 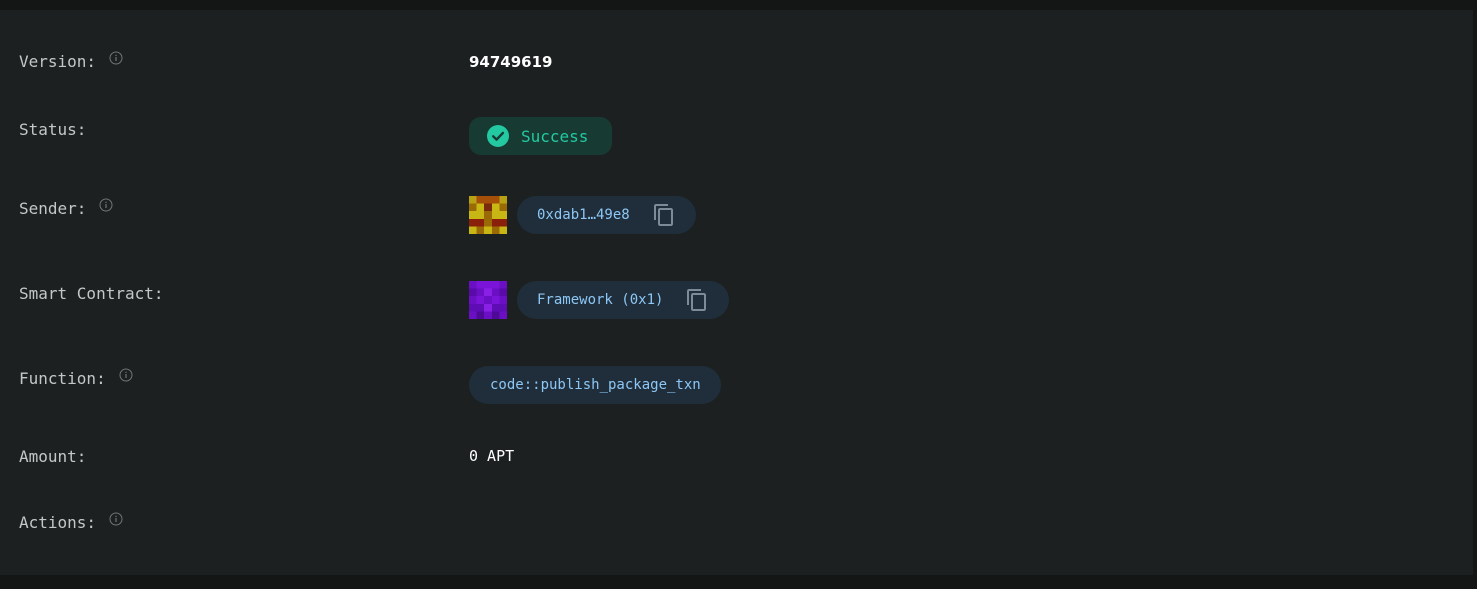 I want to click on status-text: Success, so click(x=555, y=136).